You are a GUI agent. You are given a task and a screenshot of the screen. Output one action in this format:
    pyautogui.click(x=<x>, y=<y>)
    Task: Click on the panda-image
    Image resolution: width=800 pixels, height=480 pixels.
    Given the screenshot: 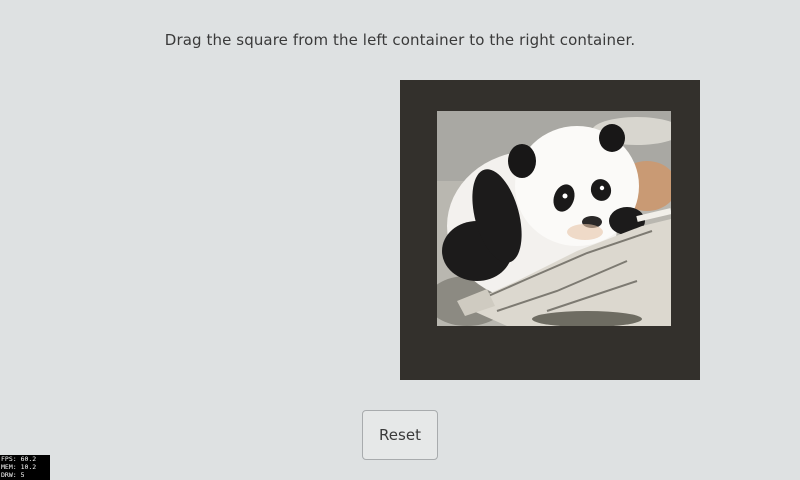 What is the action you would take?
    pyautogui.click(x=554, y=218)
    